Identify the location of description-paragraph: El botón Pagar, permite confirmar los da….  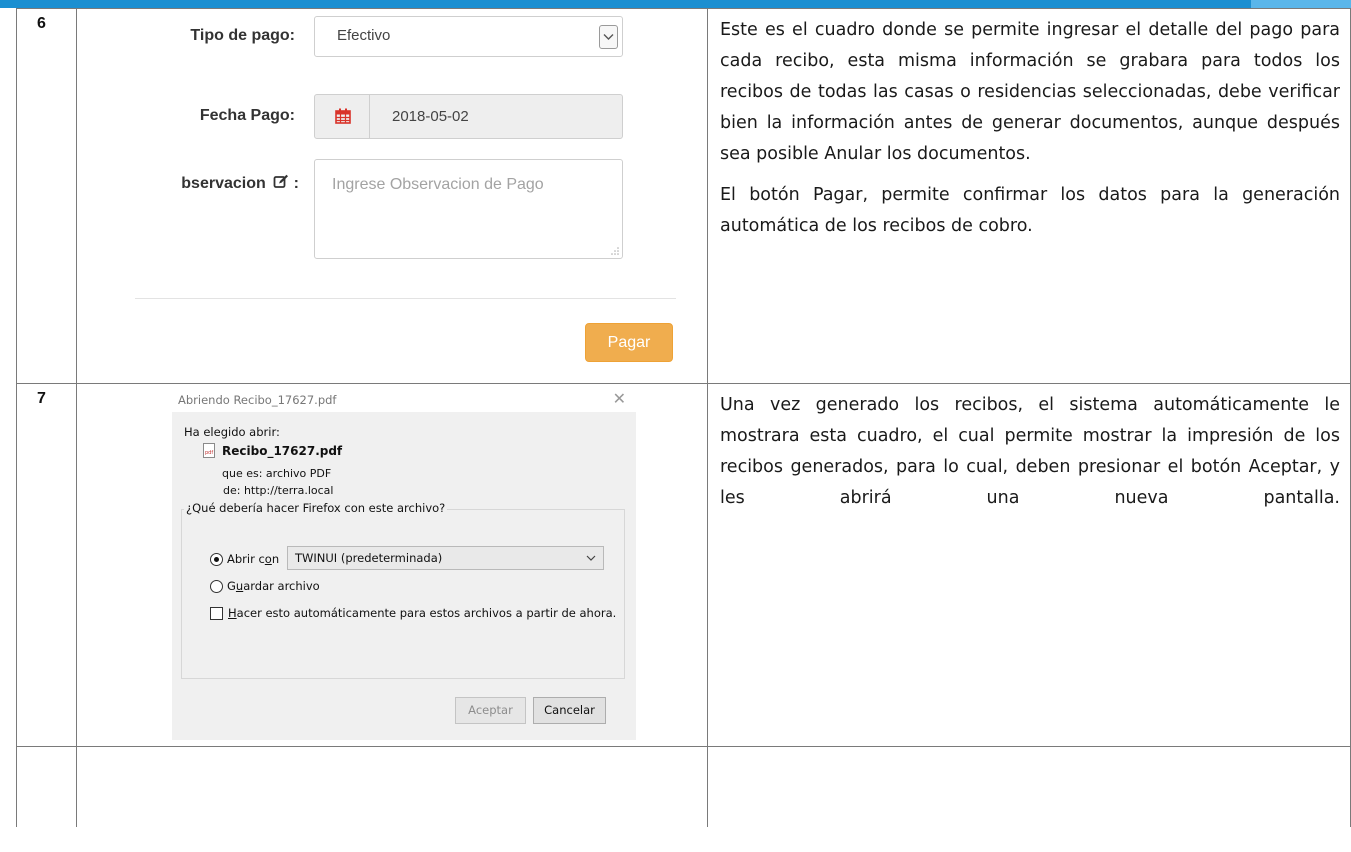
(1030, 210).